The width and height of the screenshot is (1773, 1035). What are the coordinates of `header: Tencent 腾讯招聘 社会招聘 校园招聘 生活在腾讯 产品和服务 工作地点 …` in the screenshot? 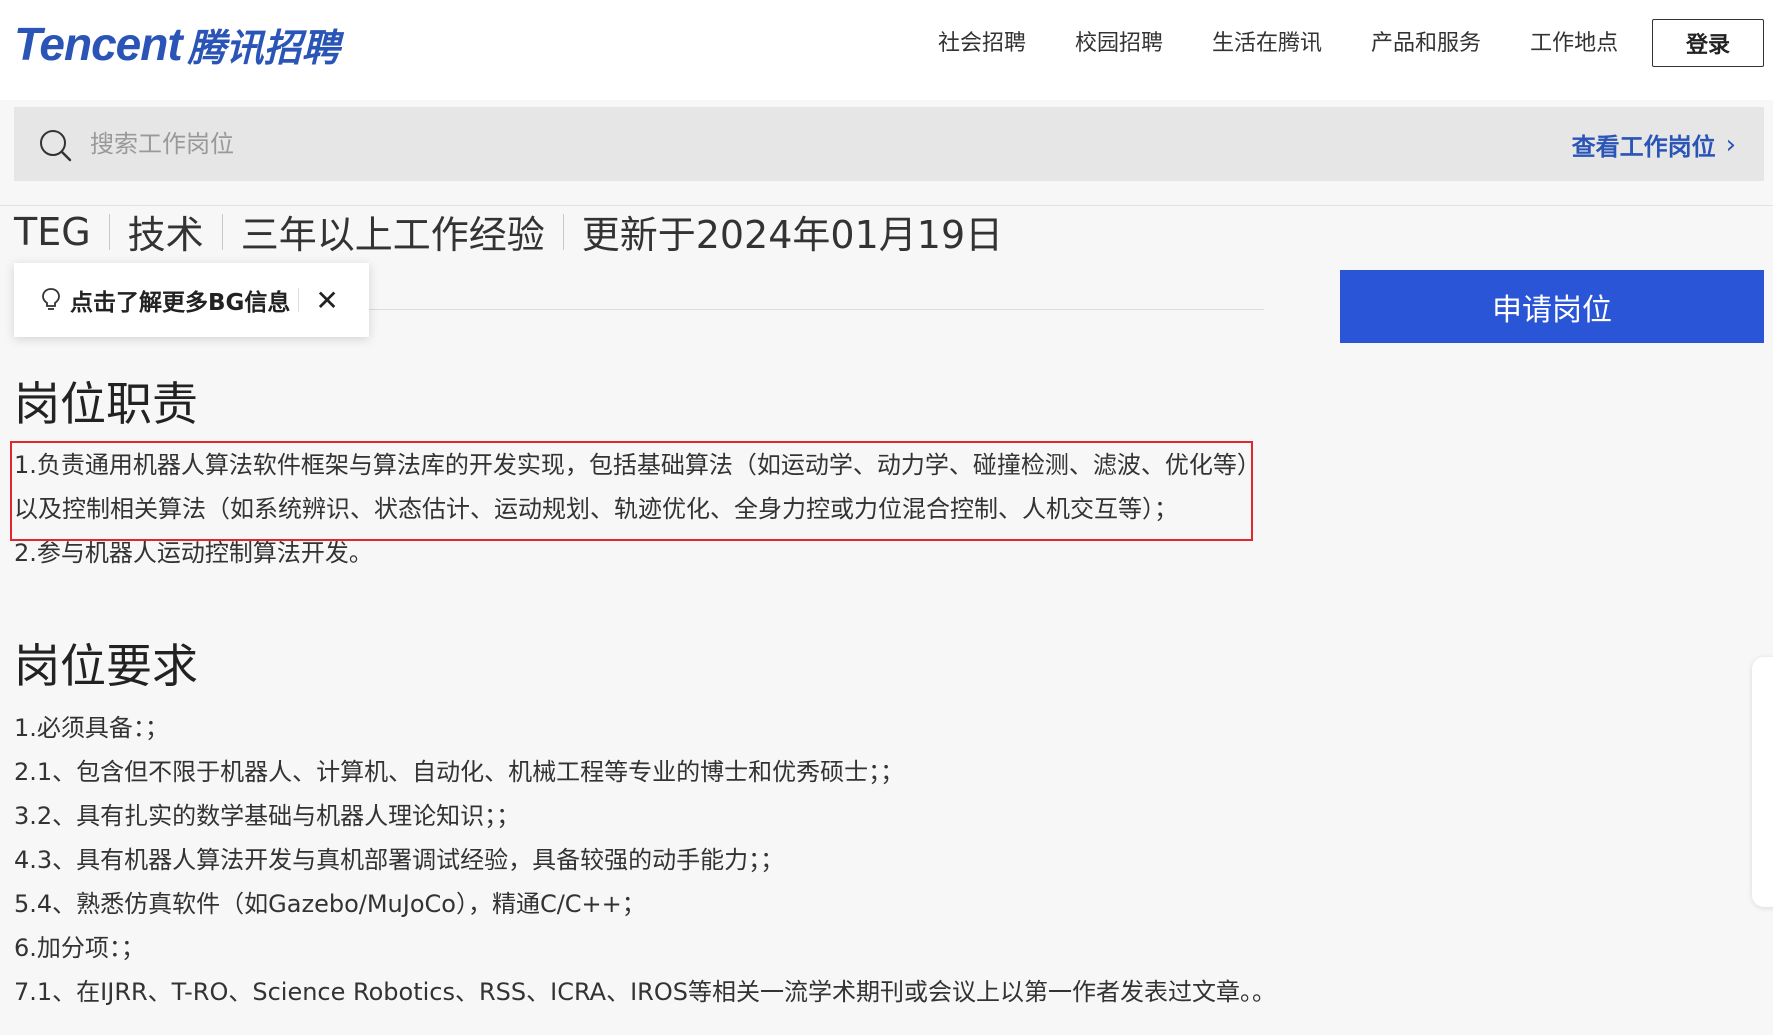 It's located at (886, 50).